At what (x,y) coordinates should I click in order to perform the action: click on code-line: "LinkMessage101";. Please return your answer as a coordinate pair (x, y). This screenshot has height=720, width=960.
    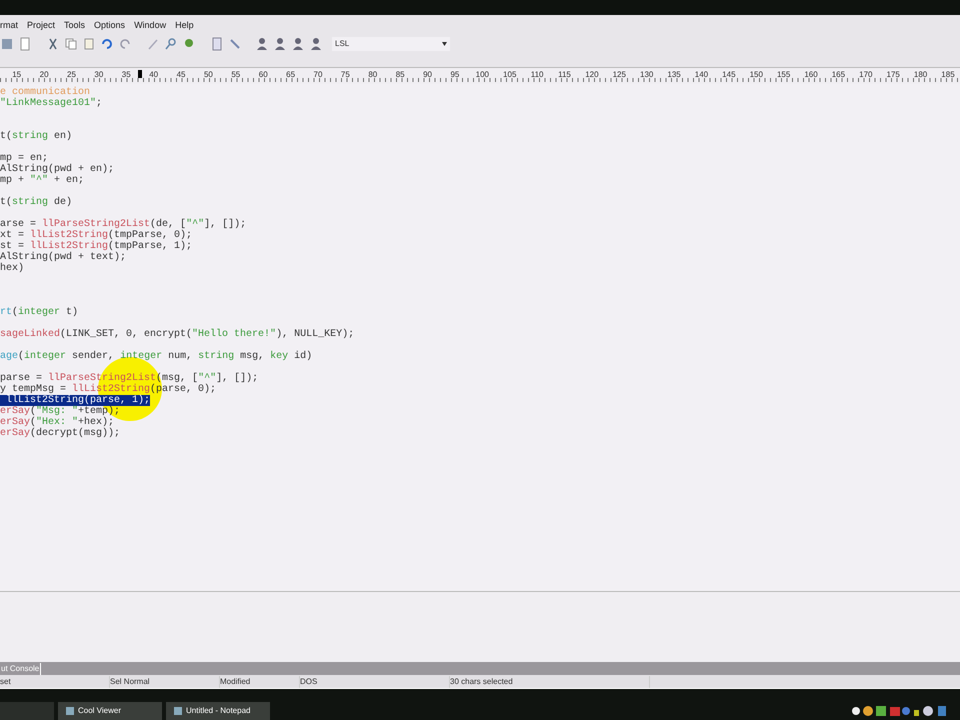
    Looking at the image, I should click on (51, 103).